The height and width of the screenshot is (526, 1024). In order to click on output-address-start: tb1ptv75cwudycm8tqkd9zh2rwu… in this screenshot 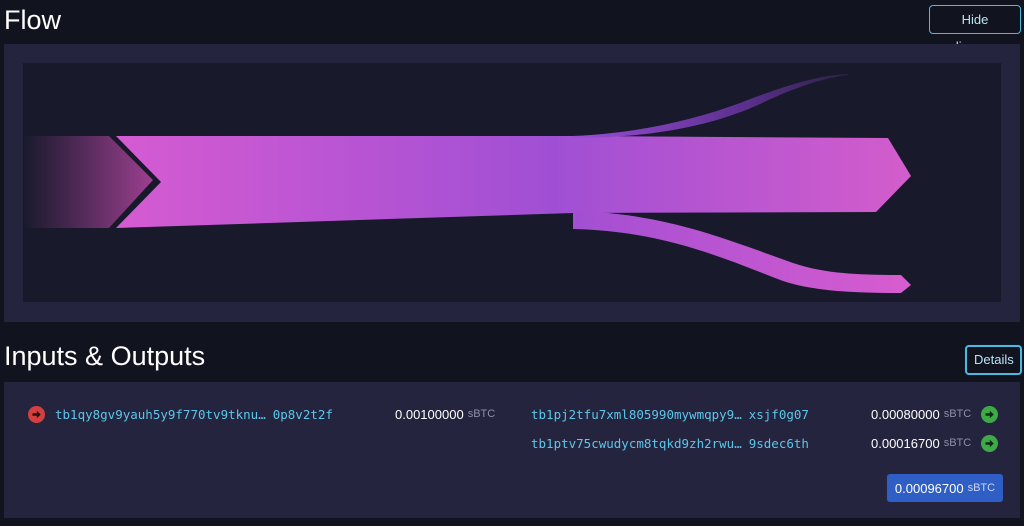, I will do `click(636, 443)`.